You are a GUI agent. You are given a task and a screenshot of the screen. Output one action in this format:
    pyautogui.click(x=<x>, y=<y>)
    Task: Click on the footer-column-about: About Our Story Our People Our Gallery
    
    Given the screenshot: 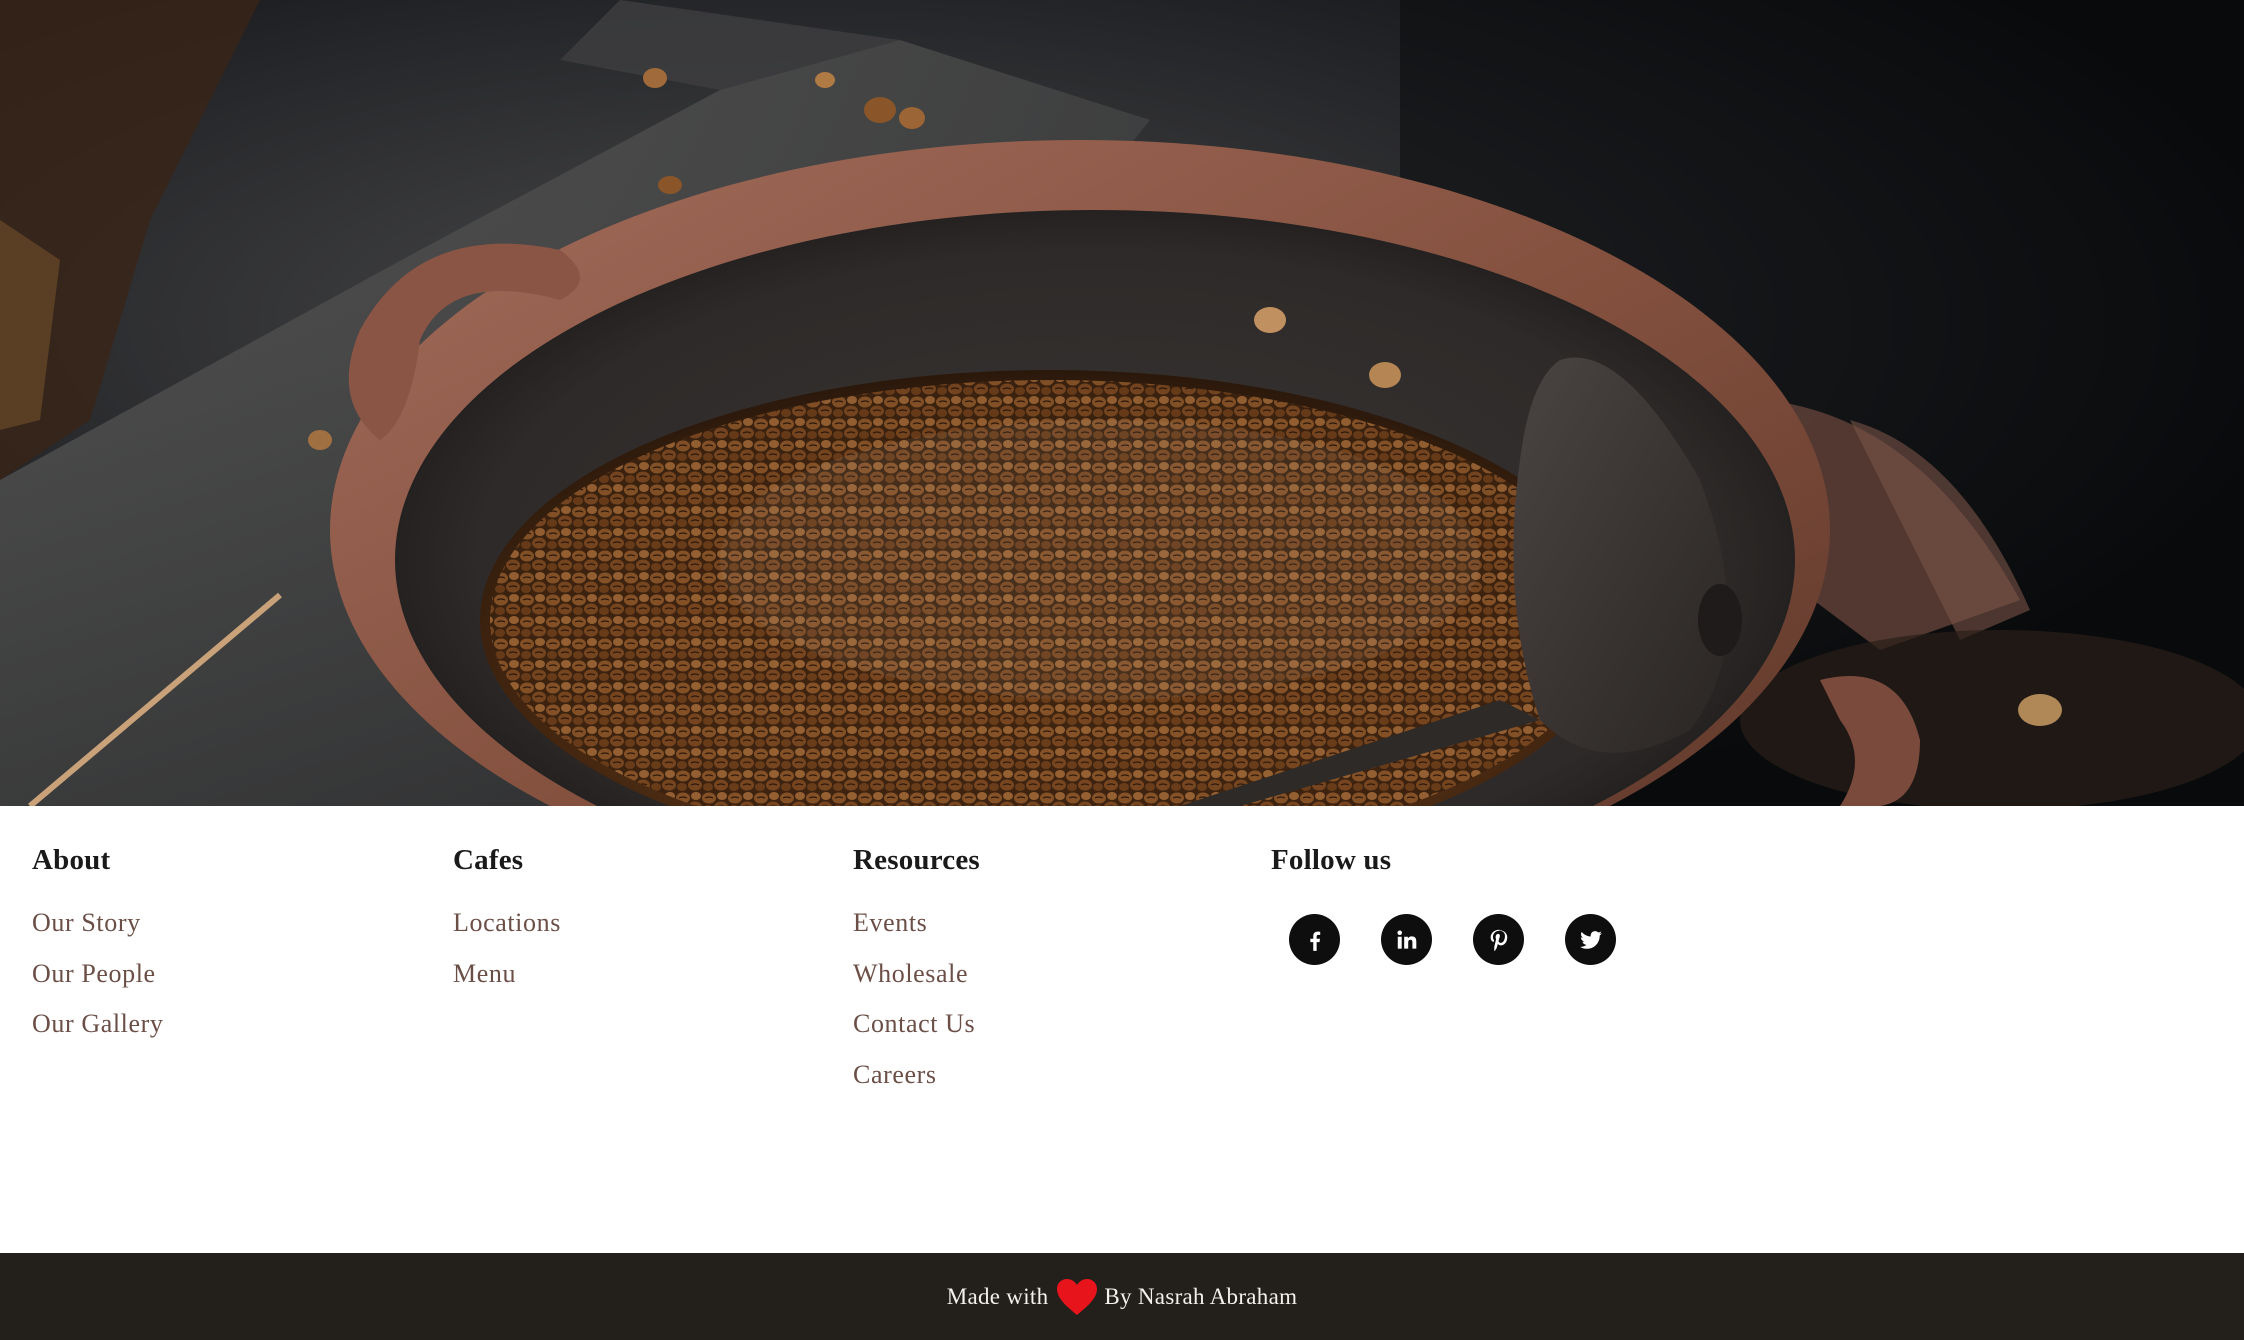 What is the action you would take?
    pyautogui.click(x=98, y=944)
    